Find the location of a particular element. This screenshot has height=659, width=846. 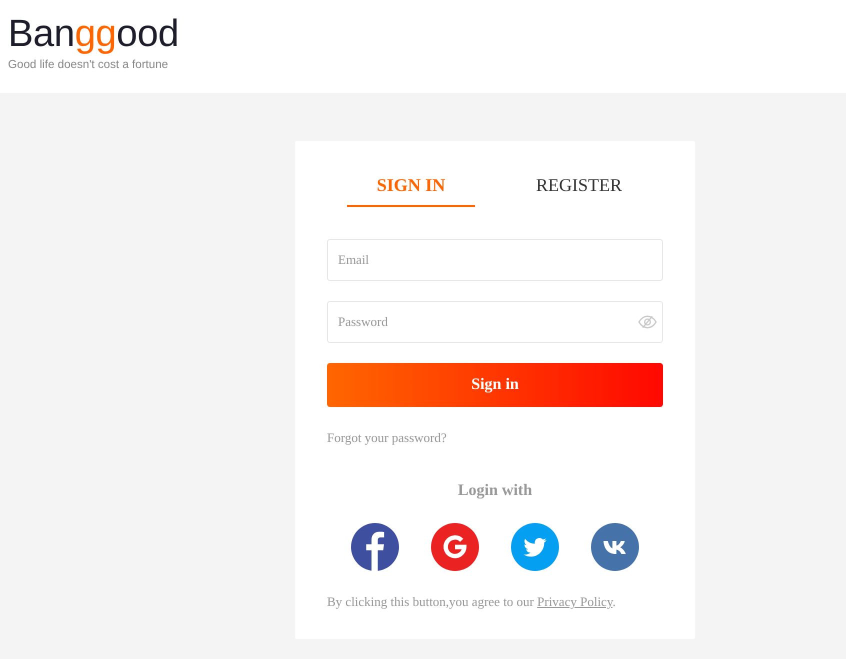

email-field: Email is located at coordinates (495, 260).